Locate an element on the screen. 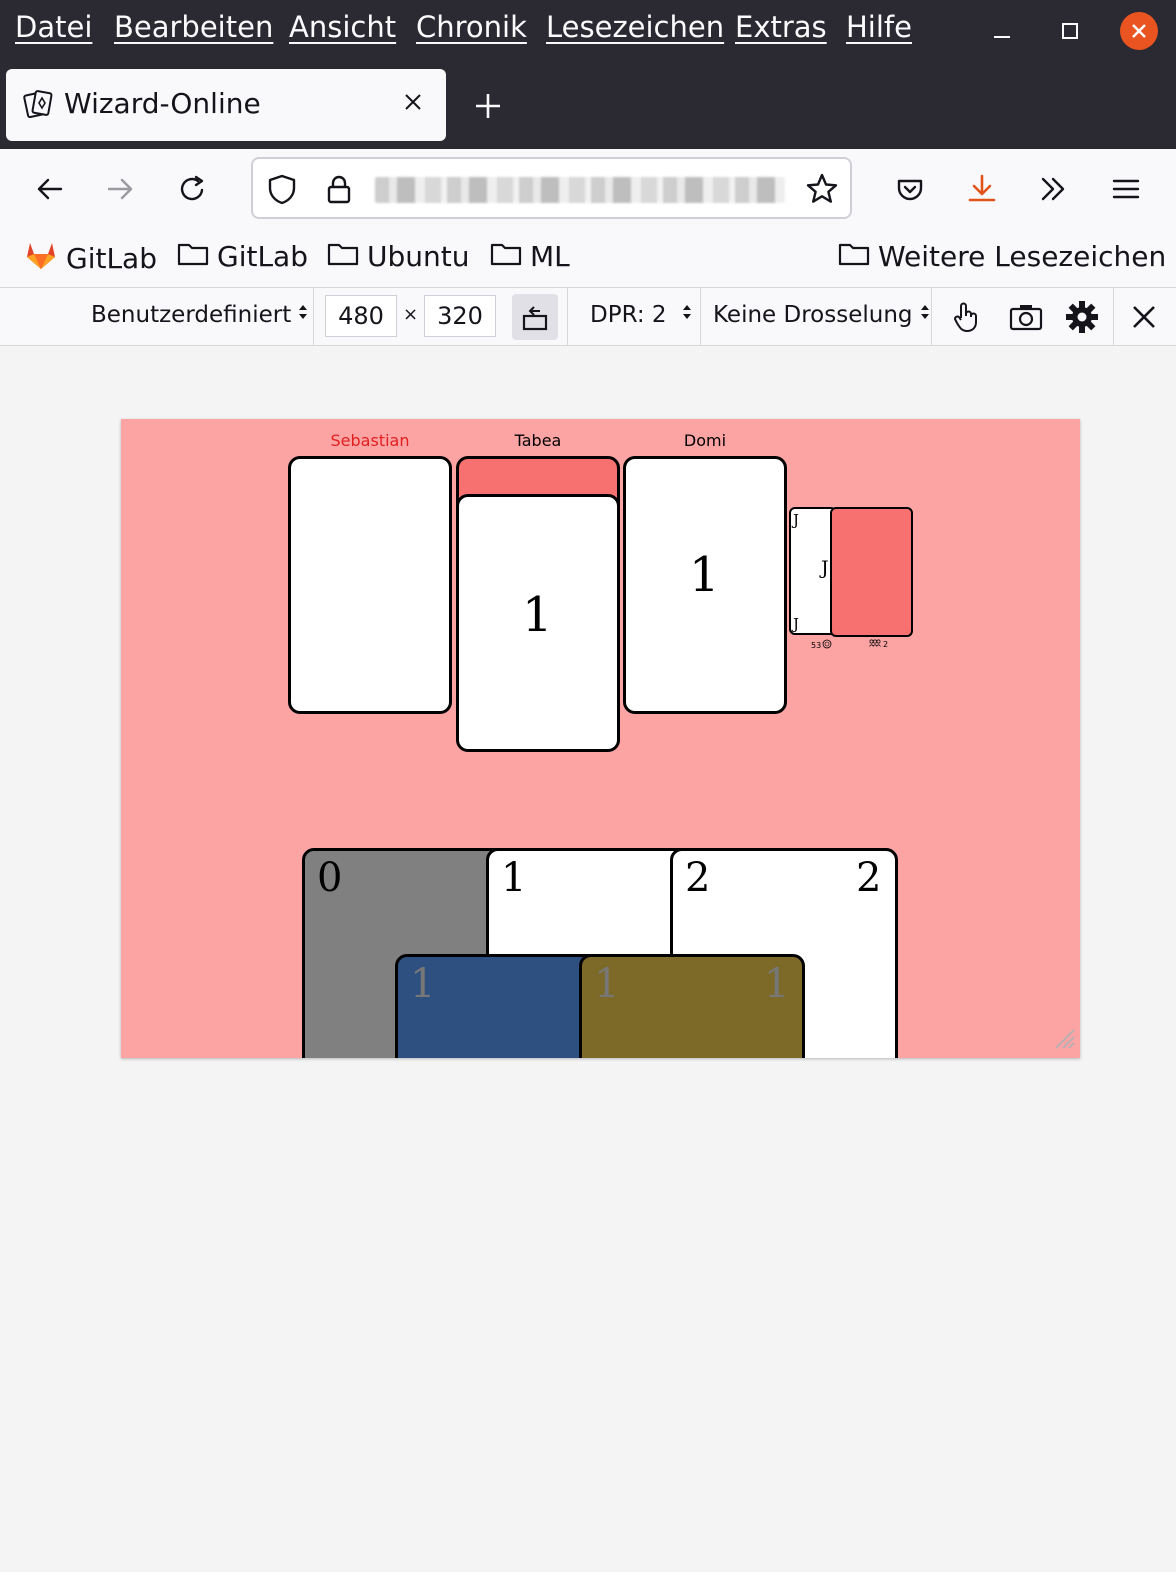 The image size is (1176, 1572). settings-gear-icon is located at coordinates (1082, 317).